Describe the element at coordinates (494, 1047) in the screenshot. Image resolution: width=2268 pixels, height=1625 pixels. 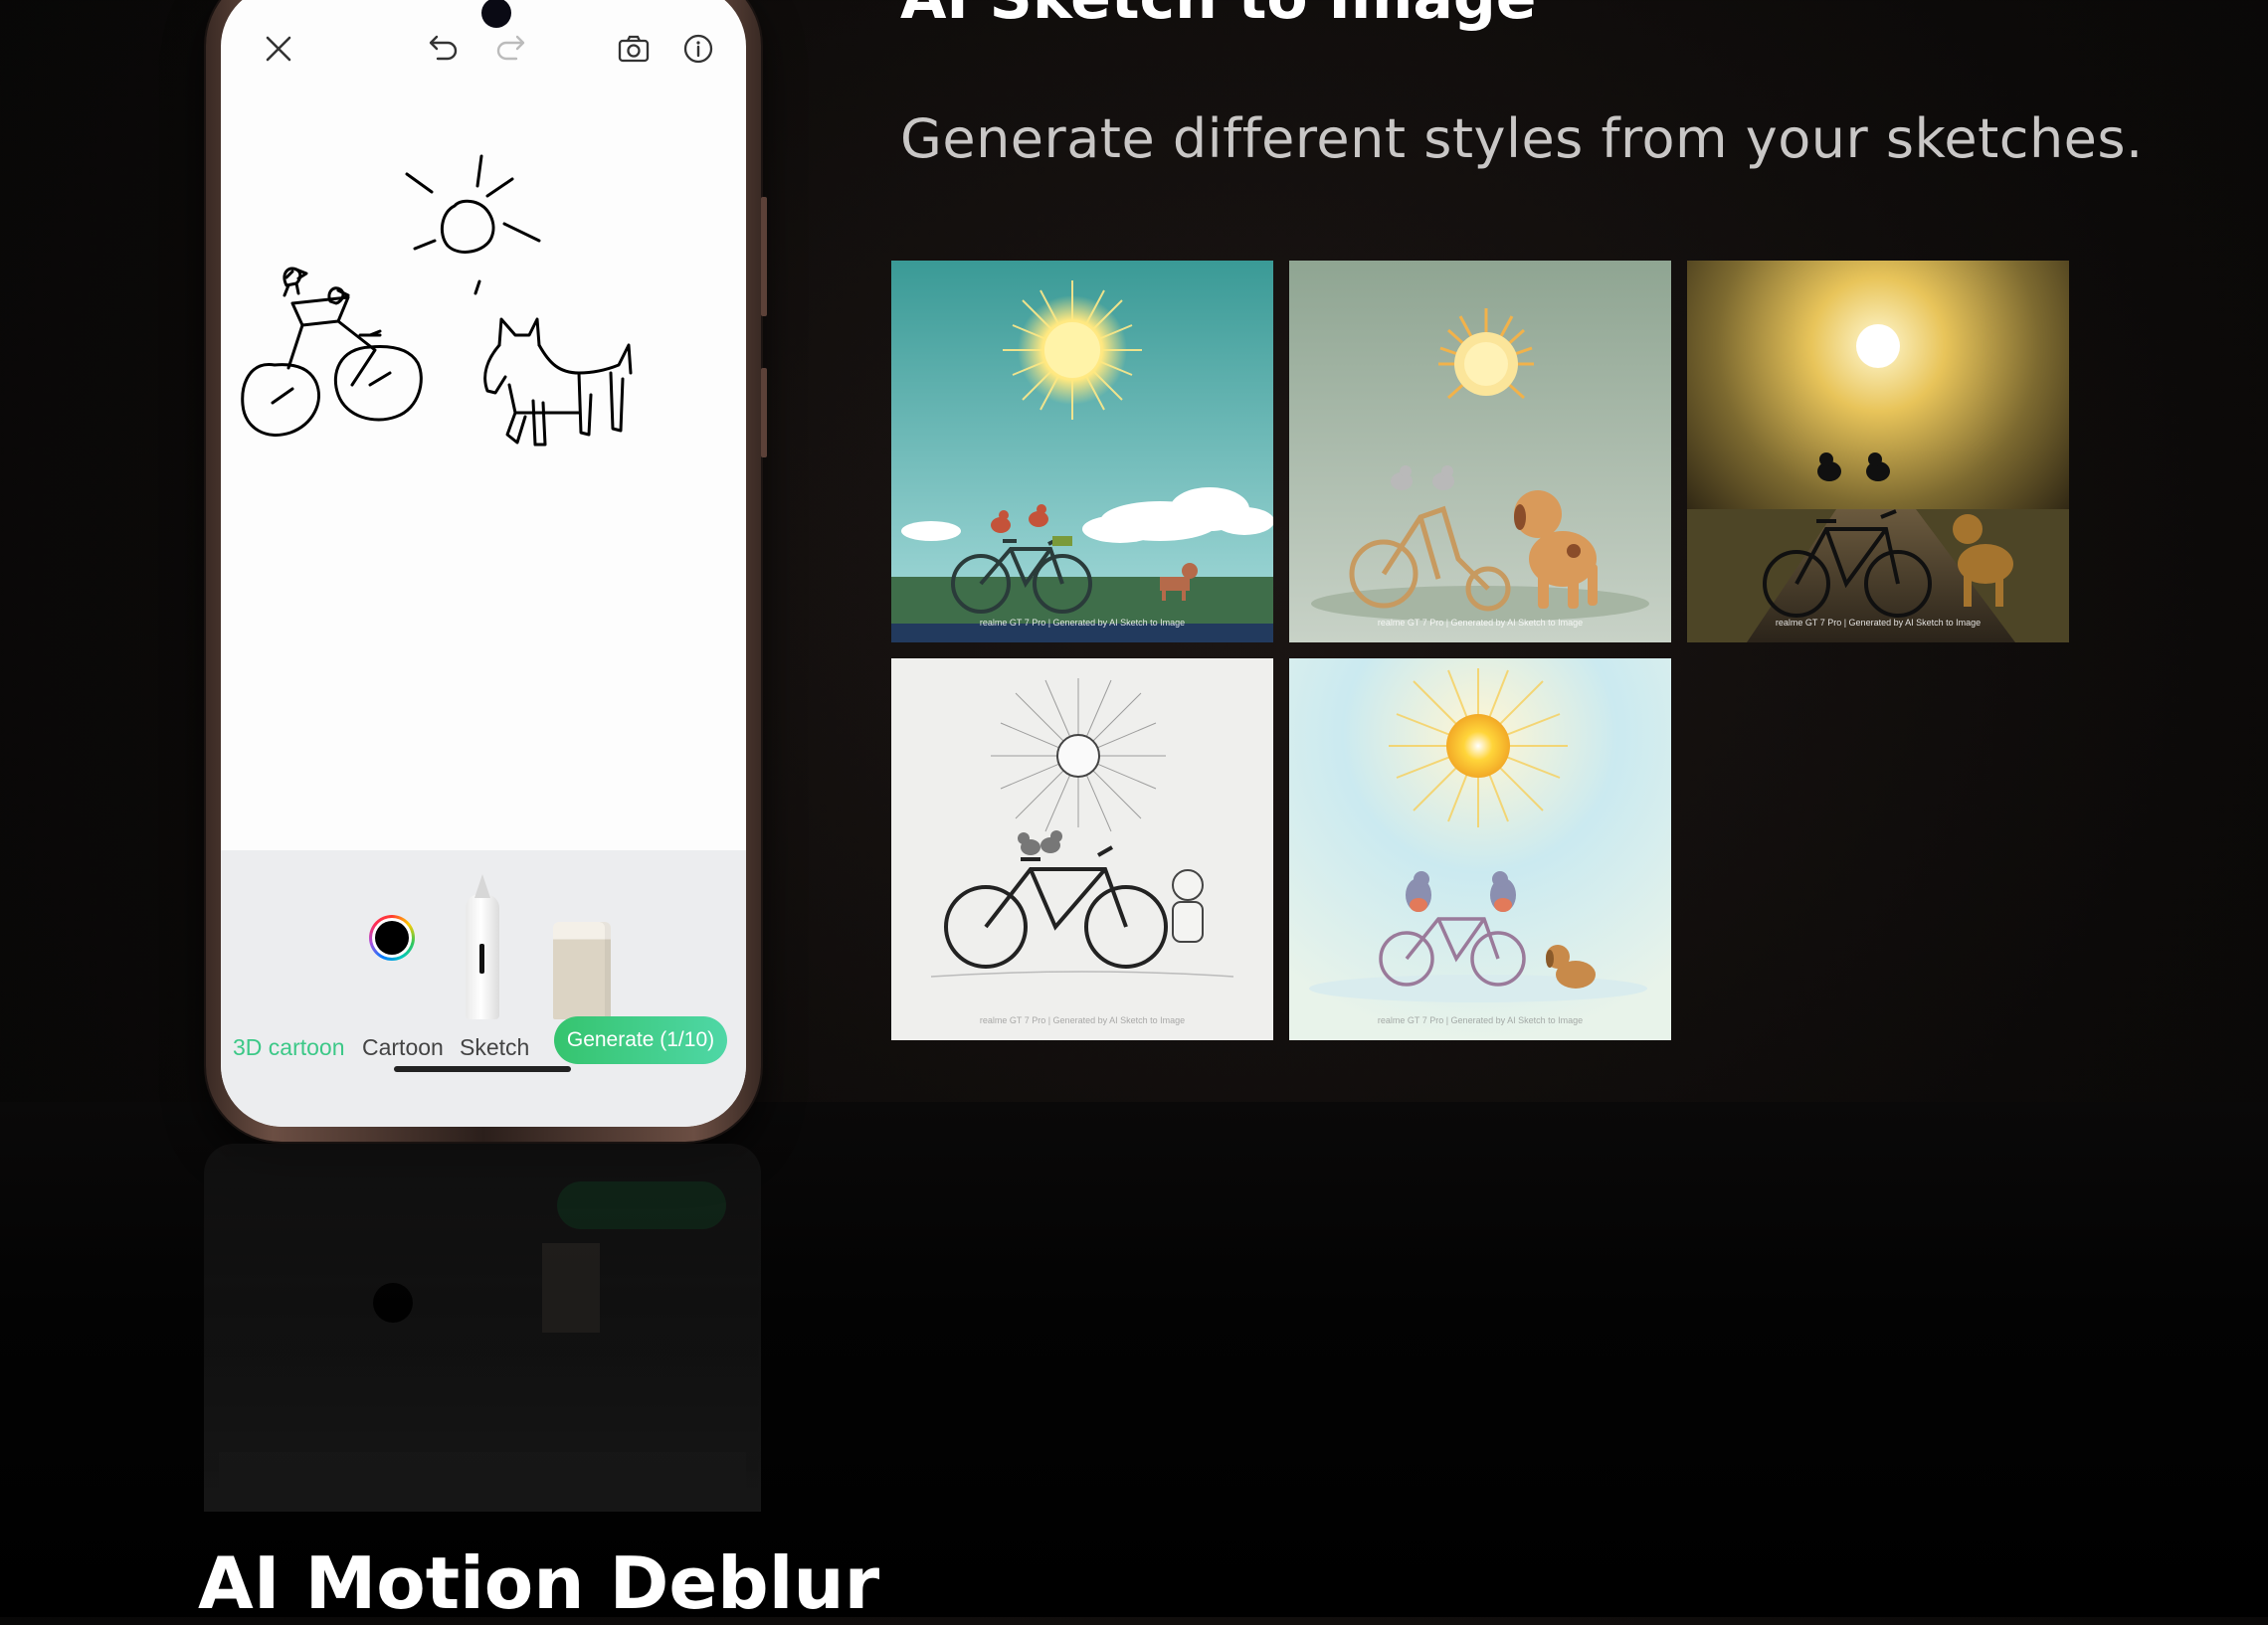
I see `style-option-sketch: Sketch` at that location.